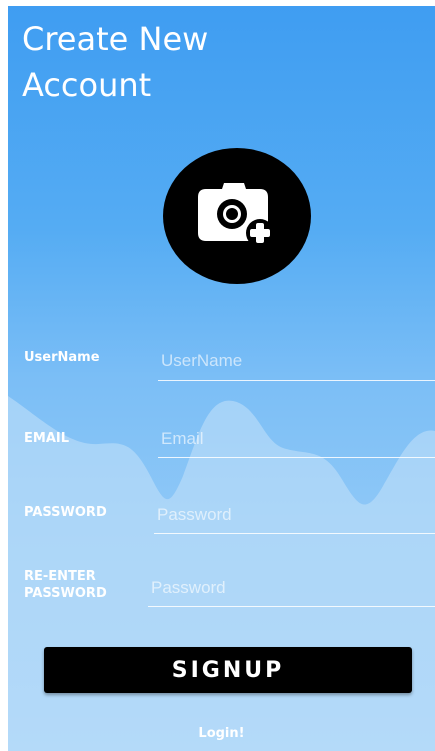 The width and height of the screenshot is (435, 751). What do you see at coordinates (115, 62) in the screenshot?
I see `page-title: Create New Account` at bounding box center [115, 62].